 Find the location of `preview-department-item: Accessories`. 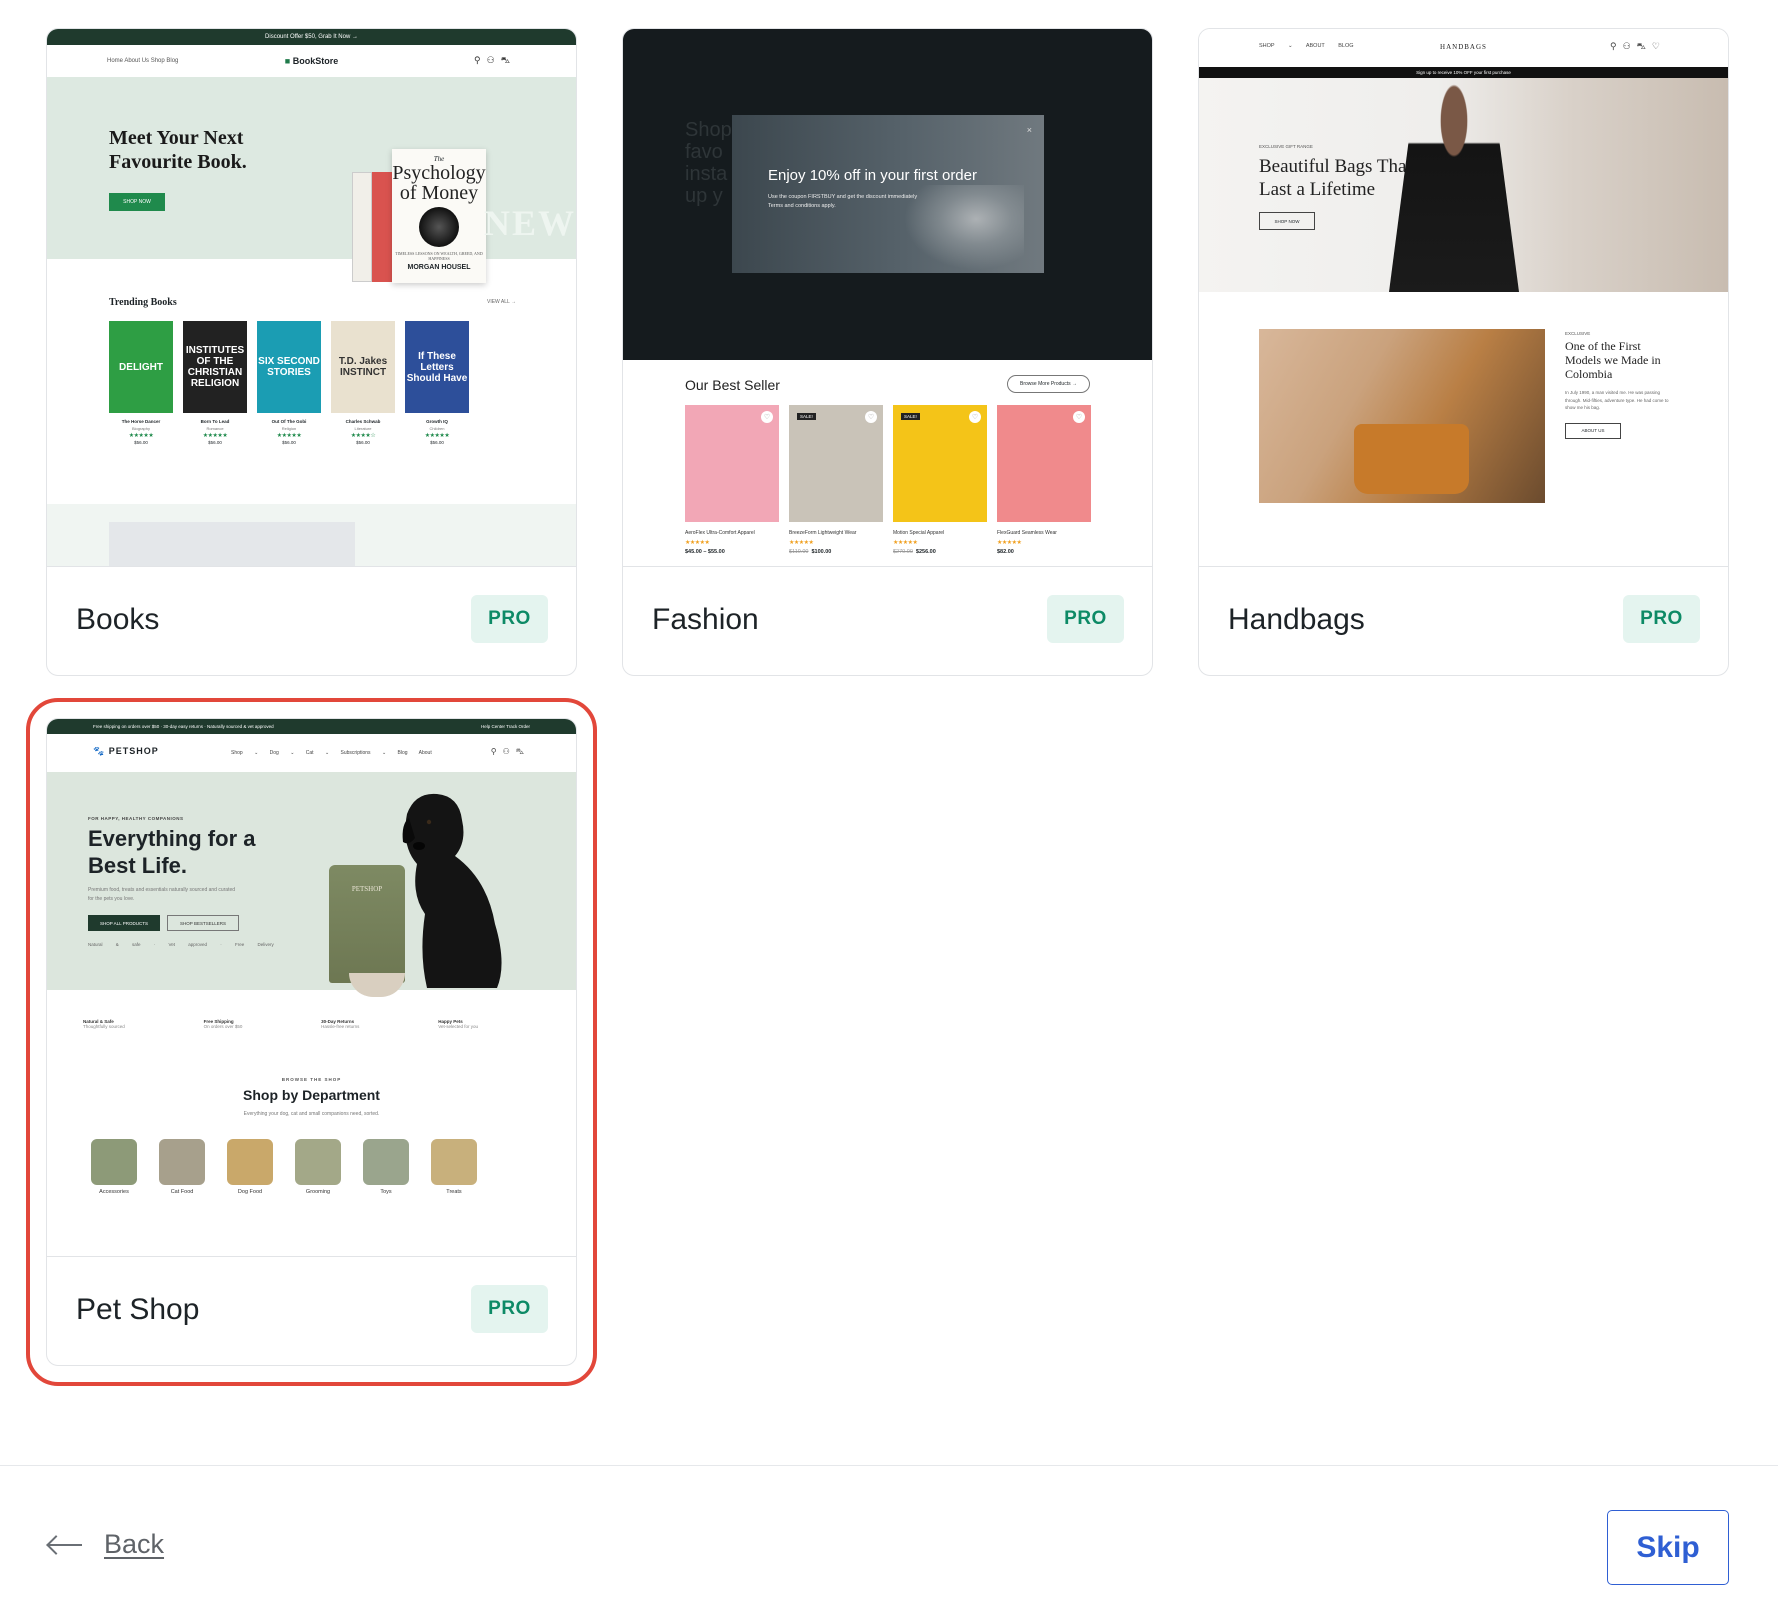

preview-department-item: Accessories is located at coordinates (114, 1167).